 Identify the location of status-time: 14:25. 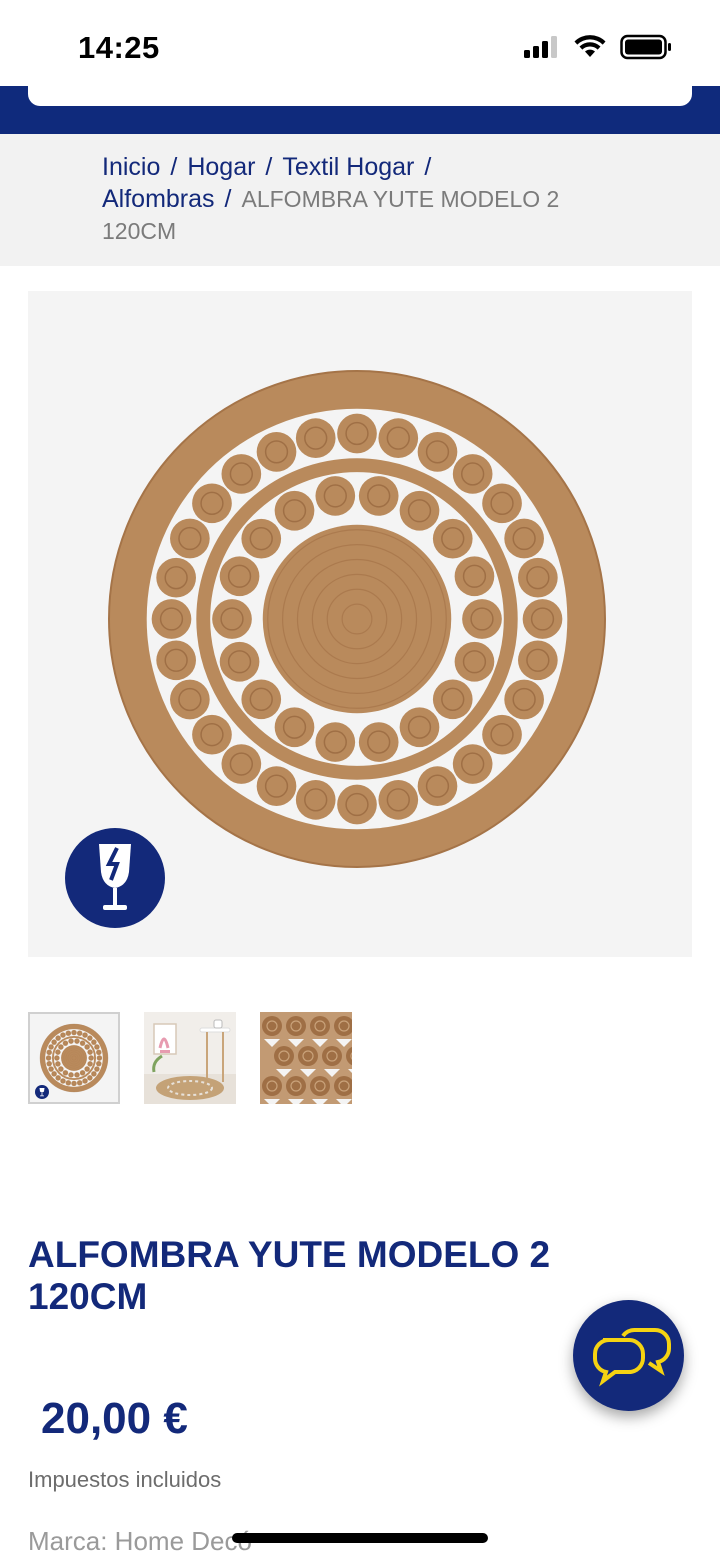
(119, 47).